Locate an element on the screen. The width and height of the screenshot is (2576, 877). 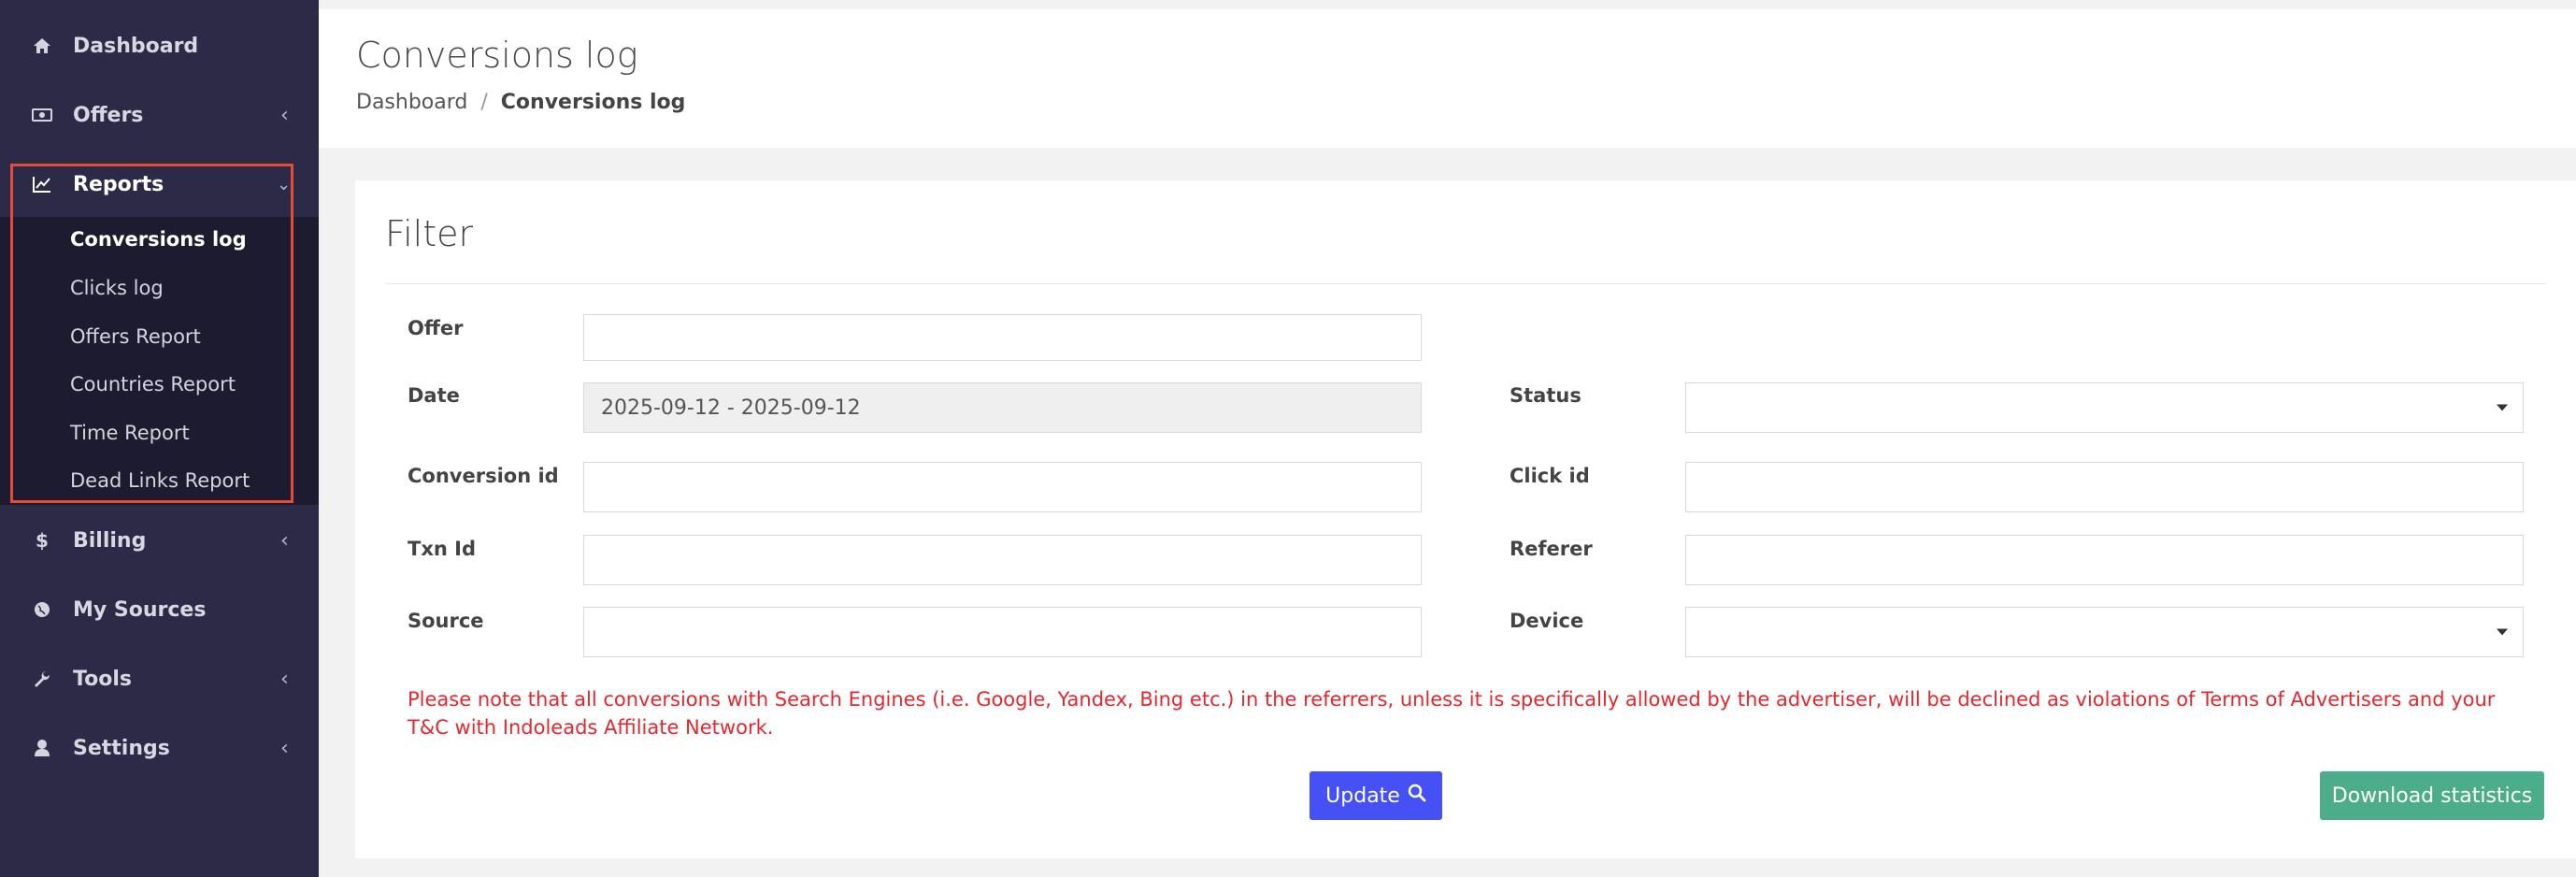
breadcrumb-dashboard-link: Dashboard is located at coordinates (411, 102).